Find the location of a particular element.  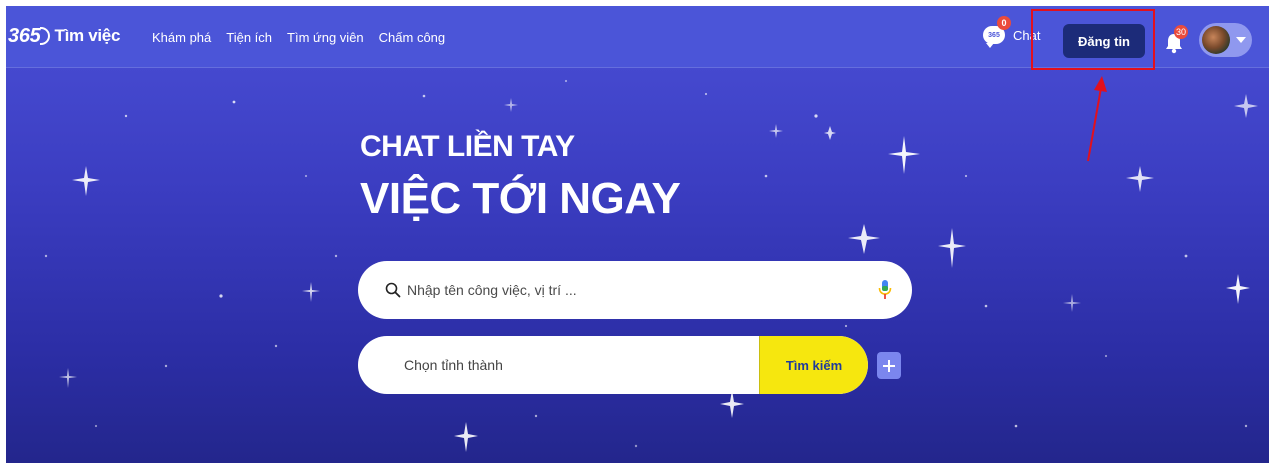

account-menu is located at coordinates (1225, 40).